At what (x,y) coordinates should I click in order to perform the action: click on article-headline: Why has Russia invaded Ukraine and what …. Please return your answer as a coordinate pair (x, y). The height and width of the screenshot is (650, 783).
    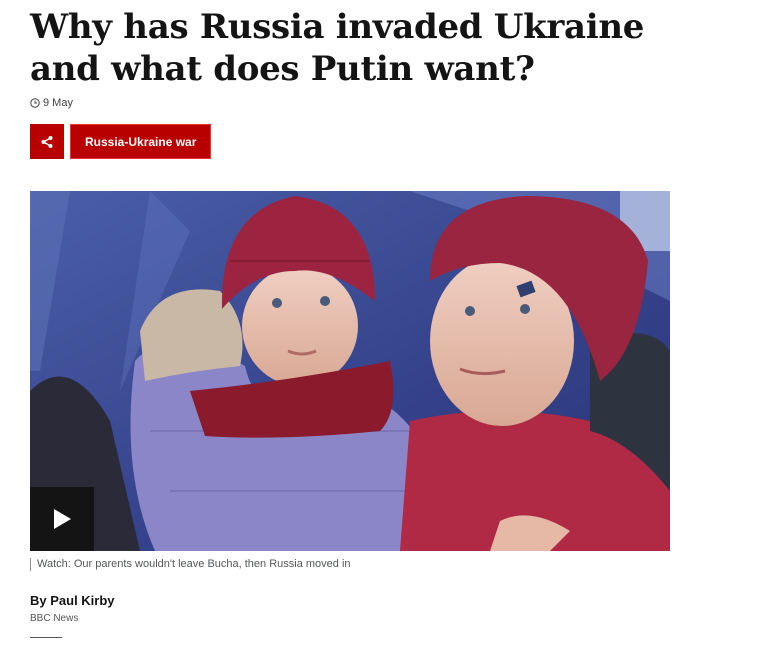
    Looking at the image, I should click on (337, 48).